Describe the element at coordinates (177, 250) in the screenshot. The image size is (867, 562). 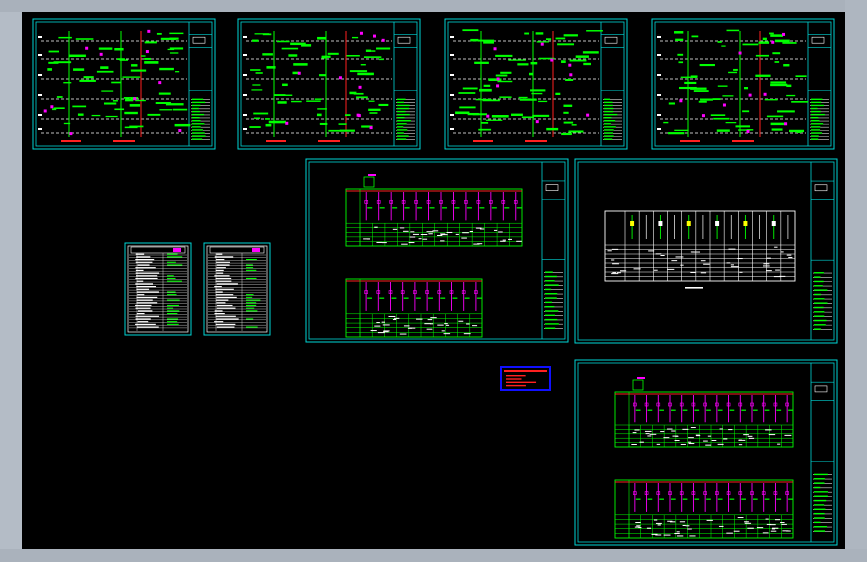
I see `header-mark` at that location.